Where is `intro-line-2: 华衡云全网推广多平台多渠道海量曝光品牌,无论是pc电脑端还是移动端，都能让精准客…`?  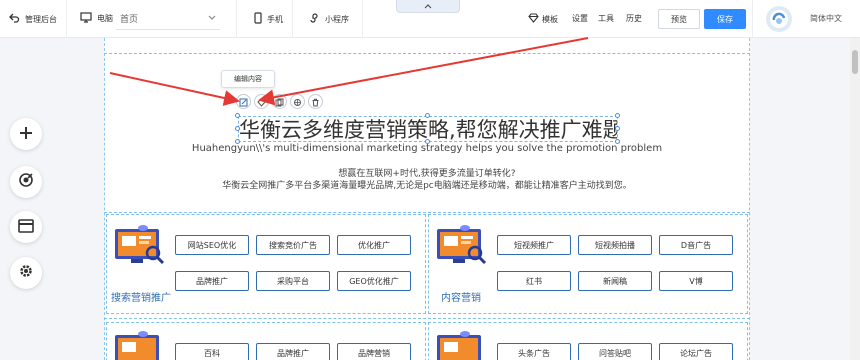 intro-line-2: 华衡云全网推广多平台多渠道海量曝光品牌,无论是pc电脑端还是移动端，都能让精准客… is located at coordinates (427, 186).